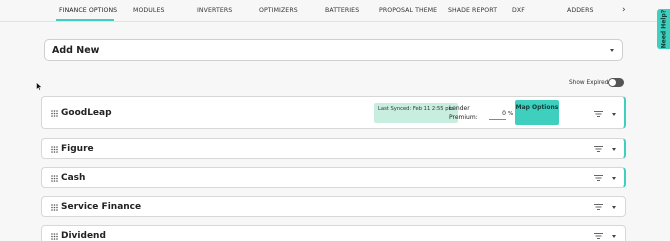 The height and width of the screenshot is (241, 670). Describe the element at coordinates (73, 178) in the screenshot. I see `lender-name: Cash` at that location.